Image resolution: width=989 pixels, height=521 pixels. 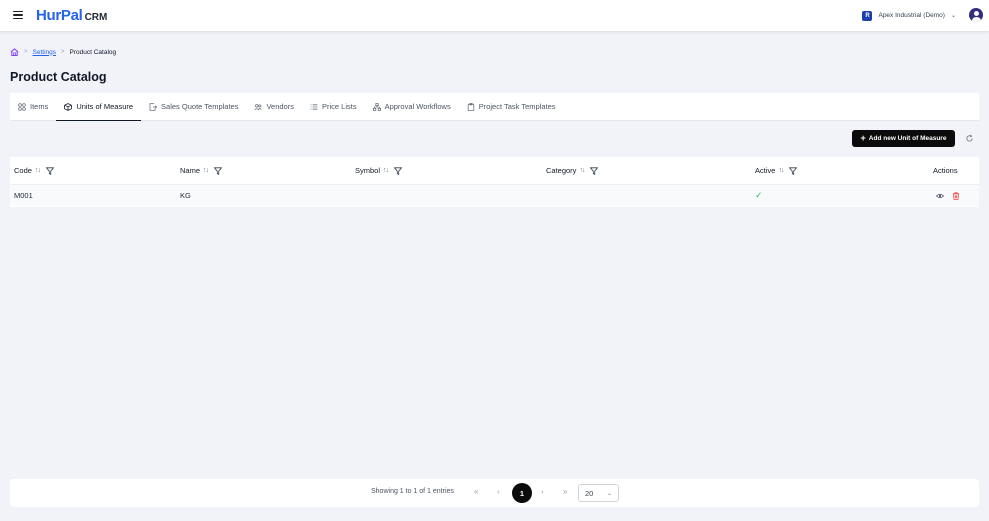 I want to click on cell-active: ✓, so click(x=759, y=195).